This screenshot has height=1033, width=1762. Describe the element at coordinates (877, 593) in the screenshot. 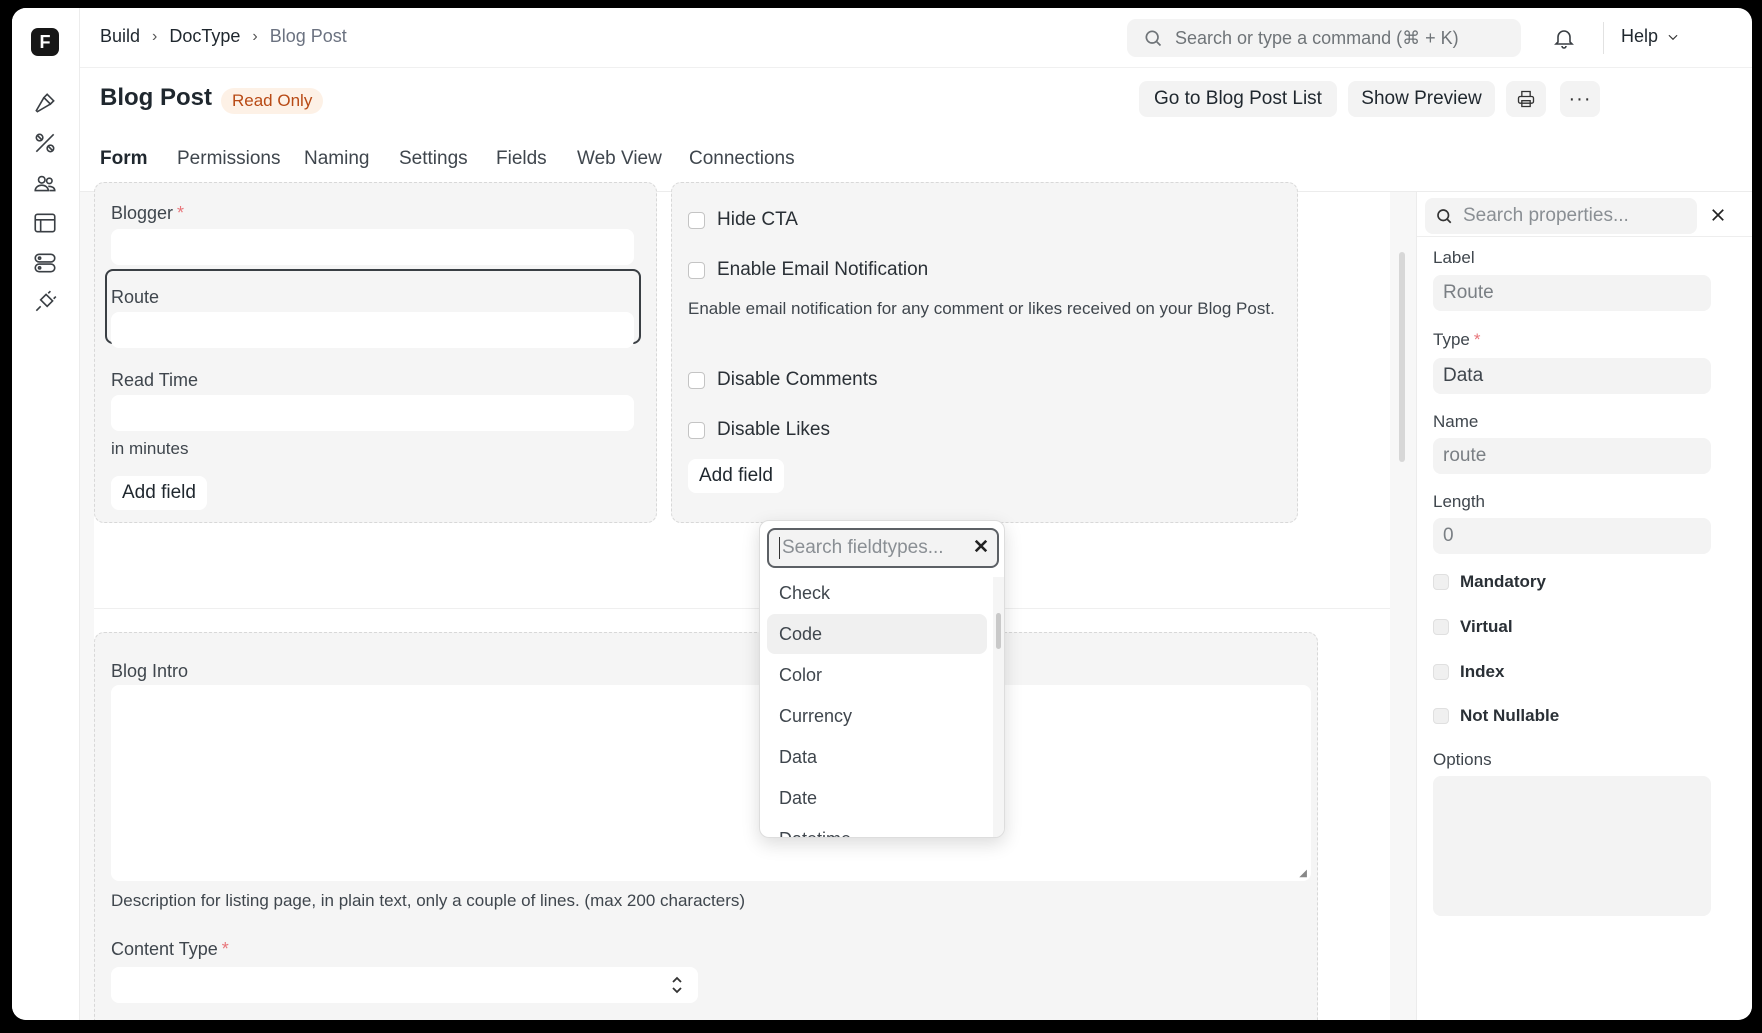

I see `fieldtype-option-check: Check` at that location.